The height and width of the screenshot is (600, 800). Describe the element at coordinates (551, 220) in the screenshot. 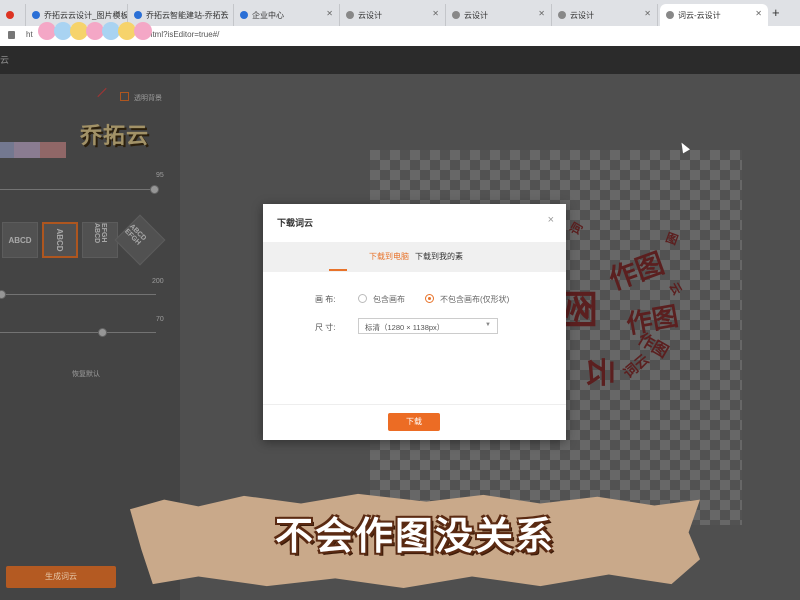

I see `close-icon: ×` at that location.